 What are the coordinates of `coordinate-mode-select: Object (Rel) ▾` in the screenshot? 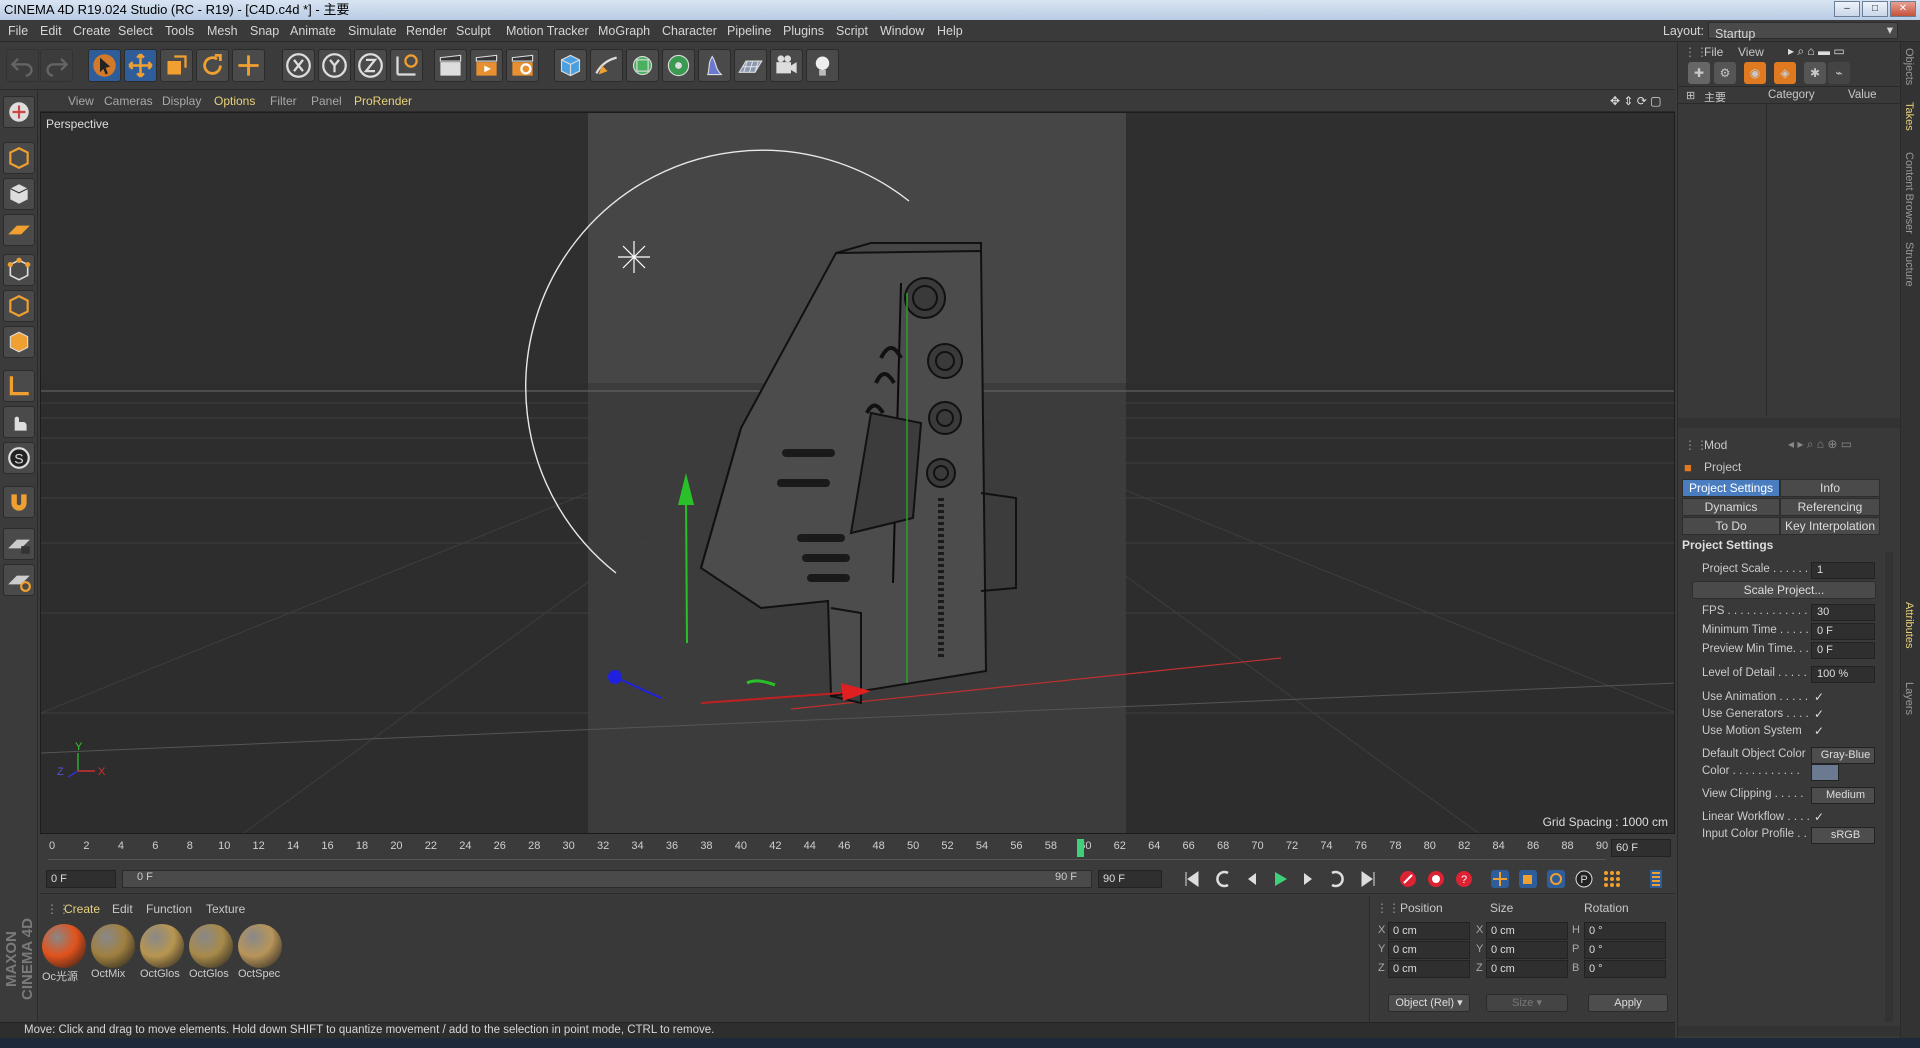 It's located at (1429, 1003).